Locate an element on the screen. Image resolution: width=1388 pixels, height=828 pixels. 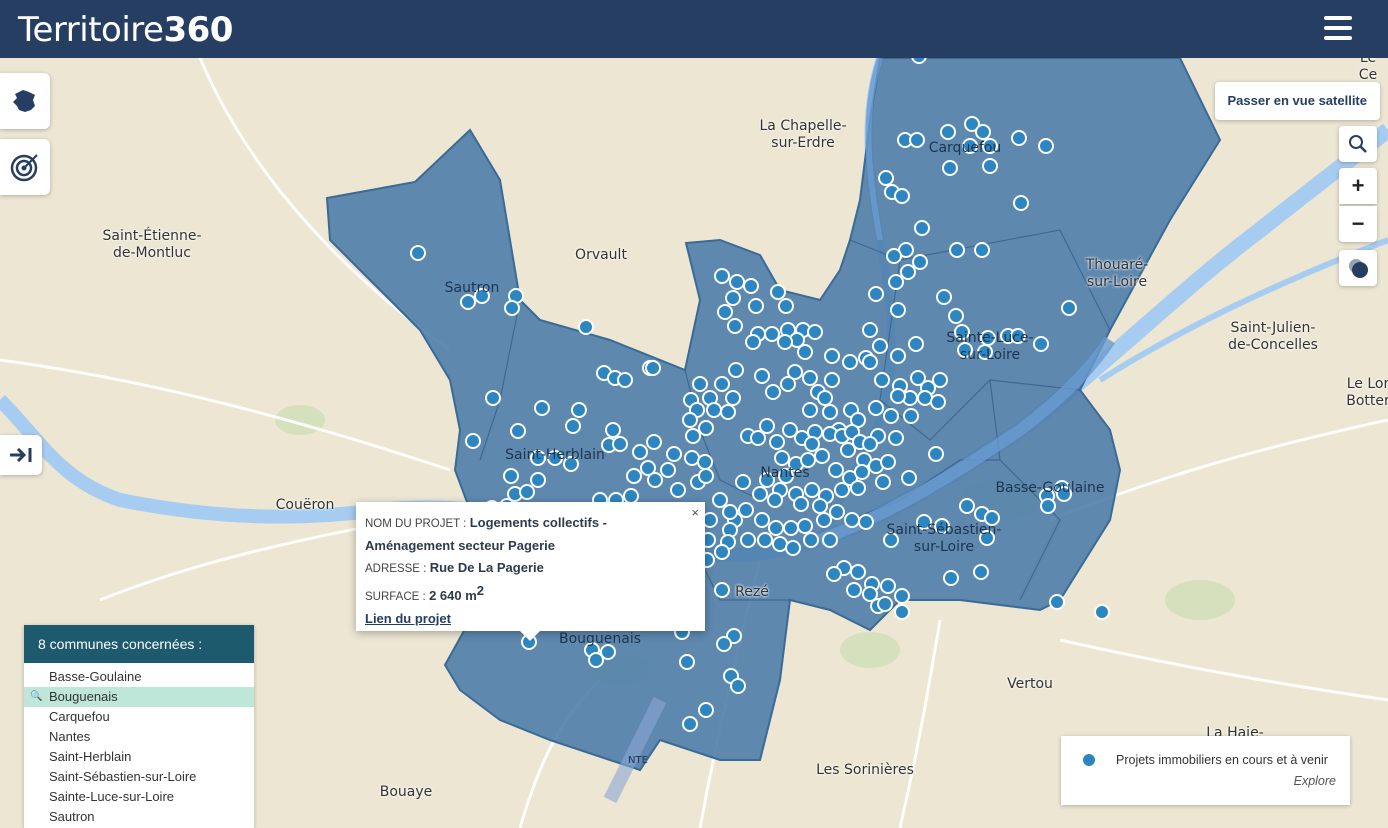
commune-item: 🔍 Bouguenais is located at coordinates (139, 697).